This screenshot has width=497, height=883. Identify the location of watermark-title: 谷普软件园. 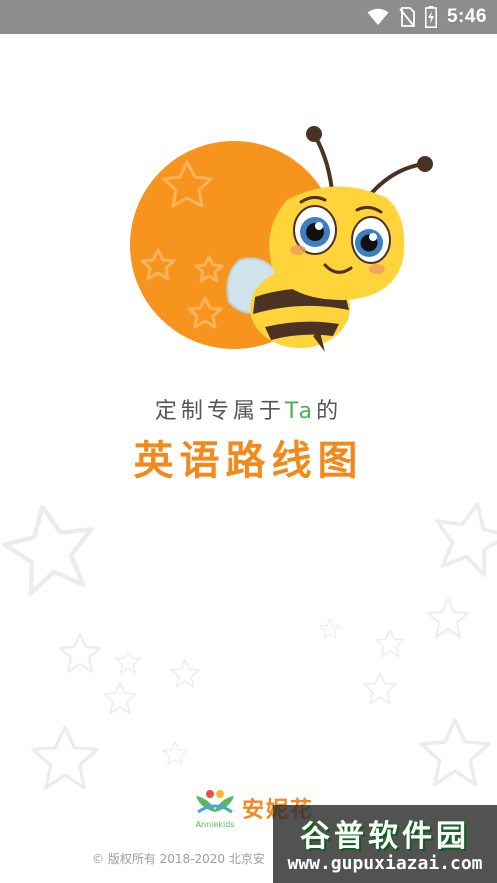
(385, 836).